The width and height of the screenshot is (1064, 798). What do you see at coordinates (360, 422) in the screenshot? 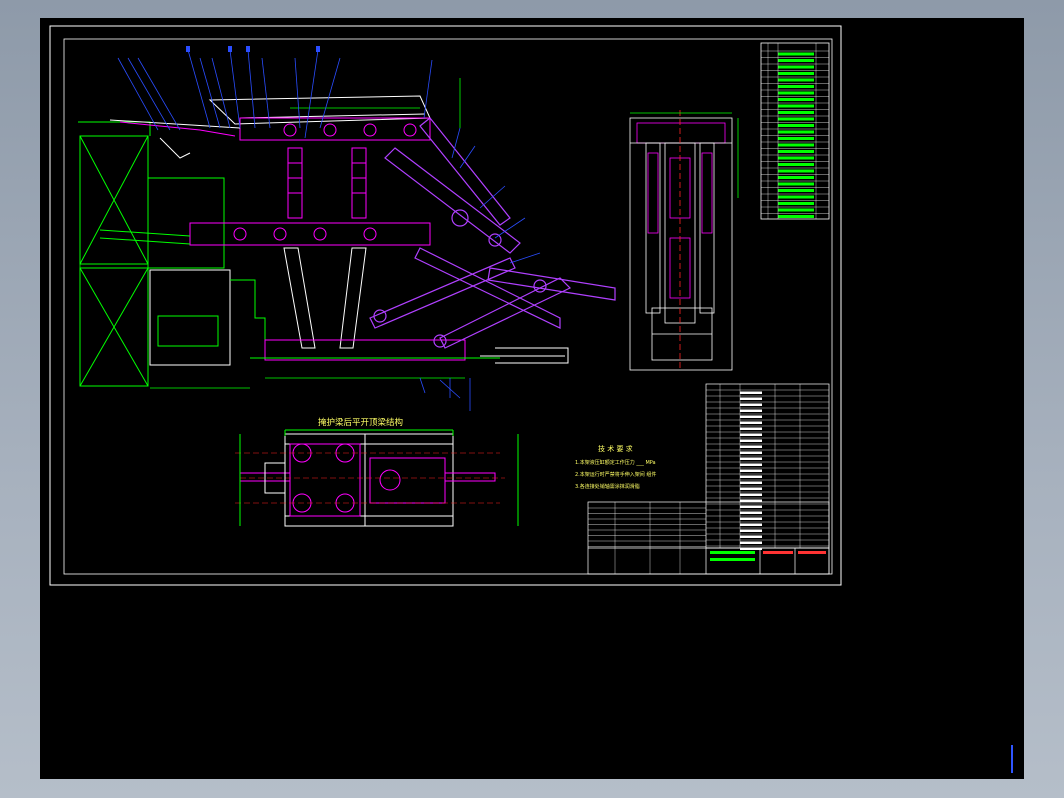
I see `plan-view-title: 掩护梁后平开顶梁结构` at bounding box center [360, 422].